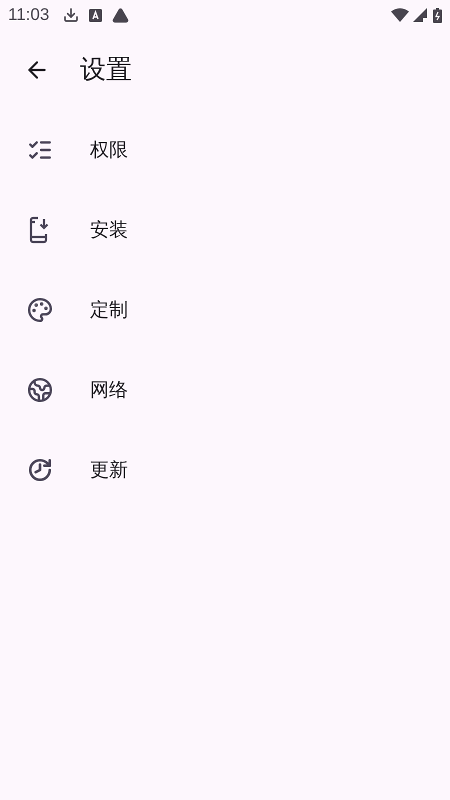 Image resolution: width=450 pixels, height=800 pixels. What do you see at coordinates (29, 15) in the screenshot?
I see `status-time: 11:03` at bounding box center [29, 15].